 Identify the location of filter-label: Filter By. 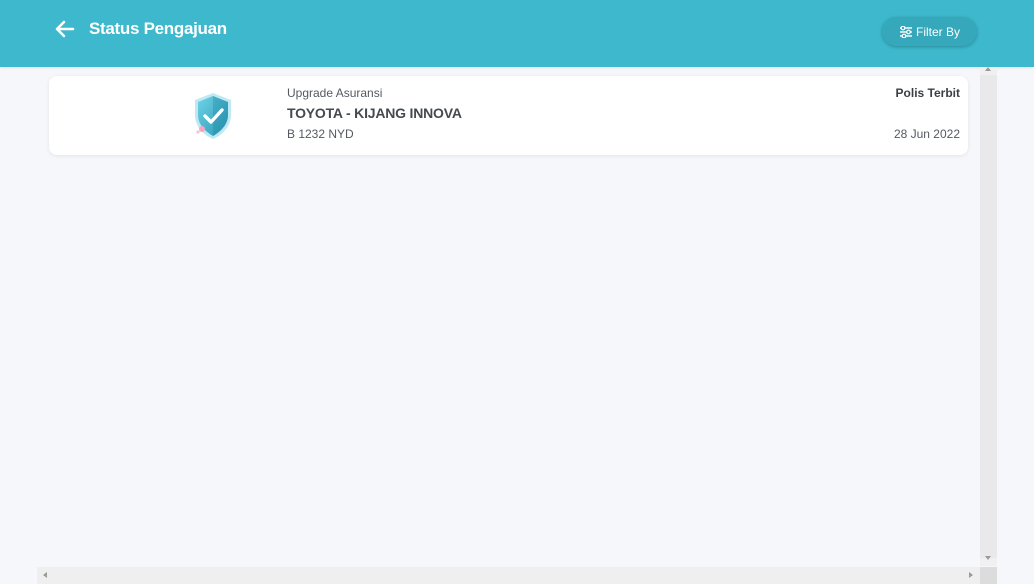
(937, 31).